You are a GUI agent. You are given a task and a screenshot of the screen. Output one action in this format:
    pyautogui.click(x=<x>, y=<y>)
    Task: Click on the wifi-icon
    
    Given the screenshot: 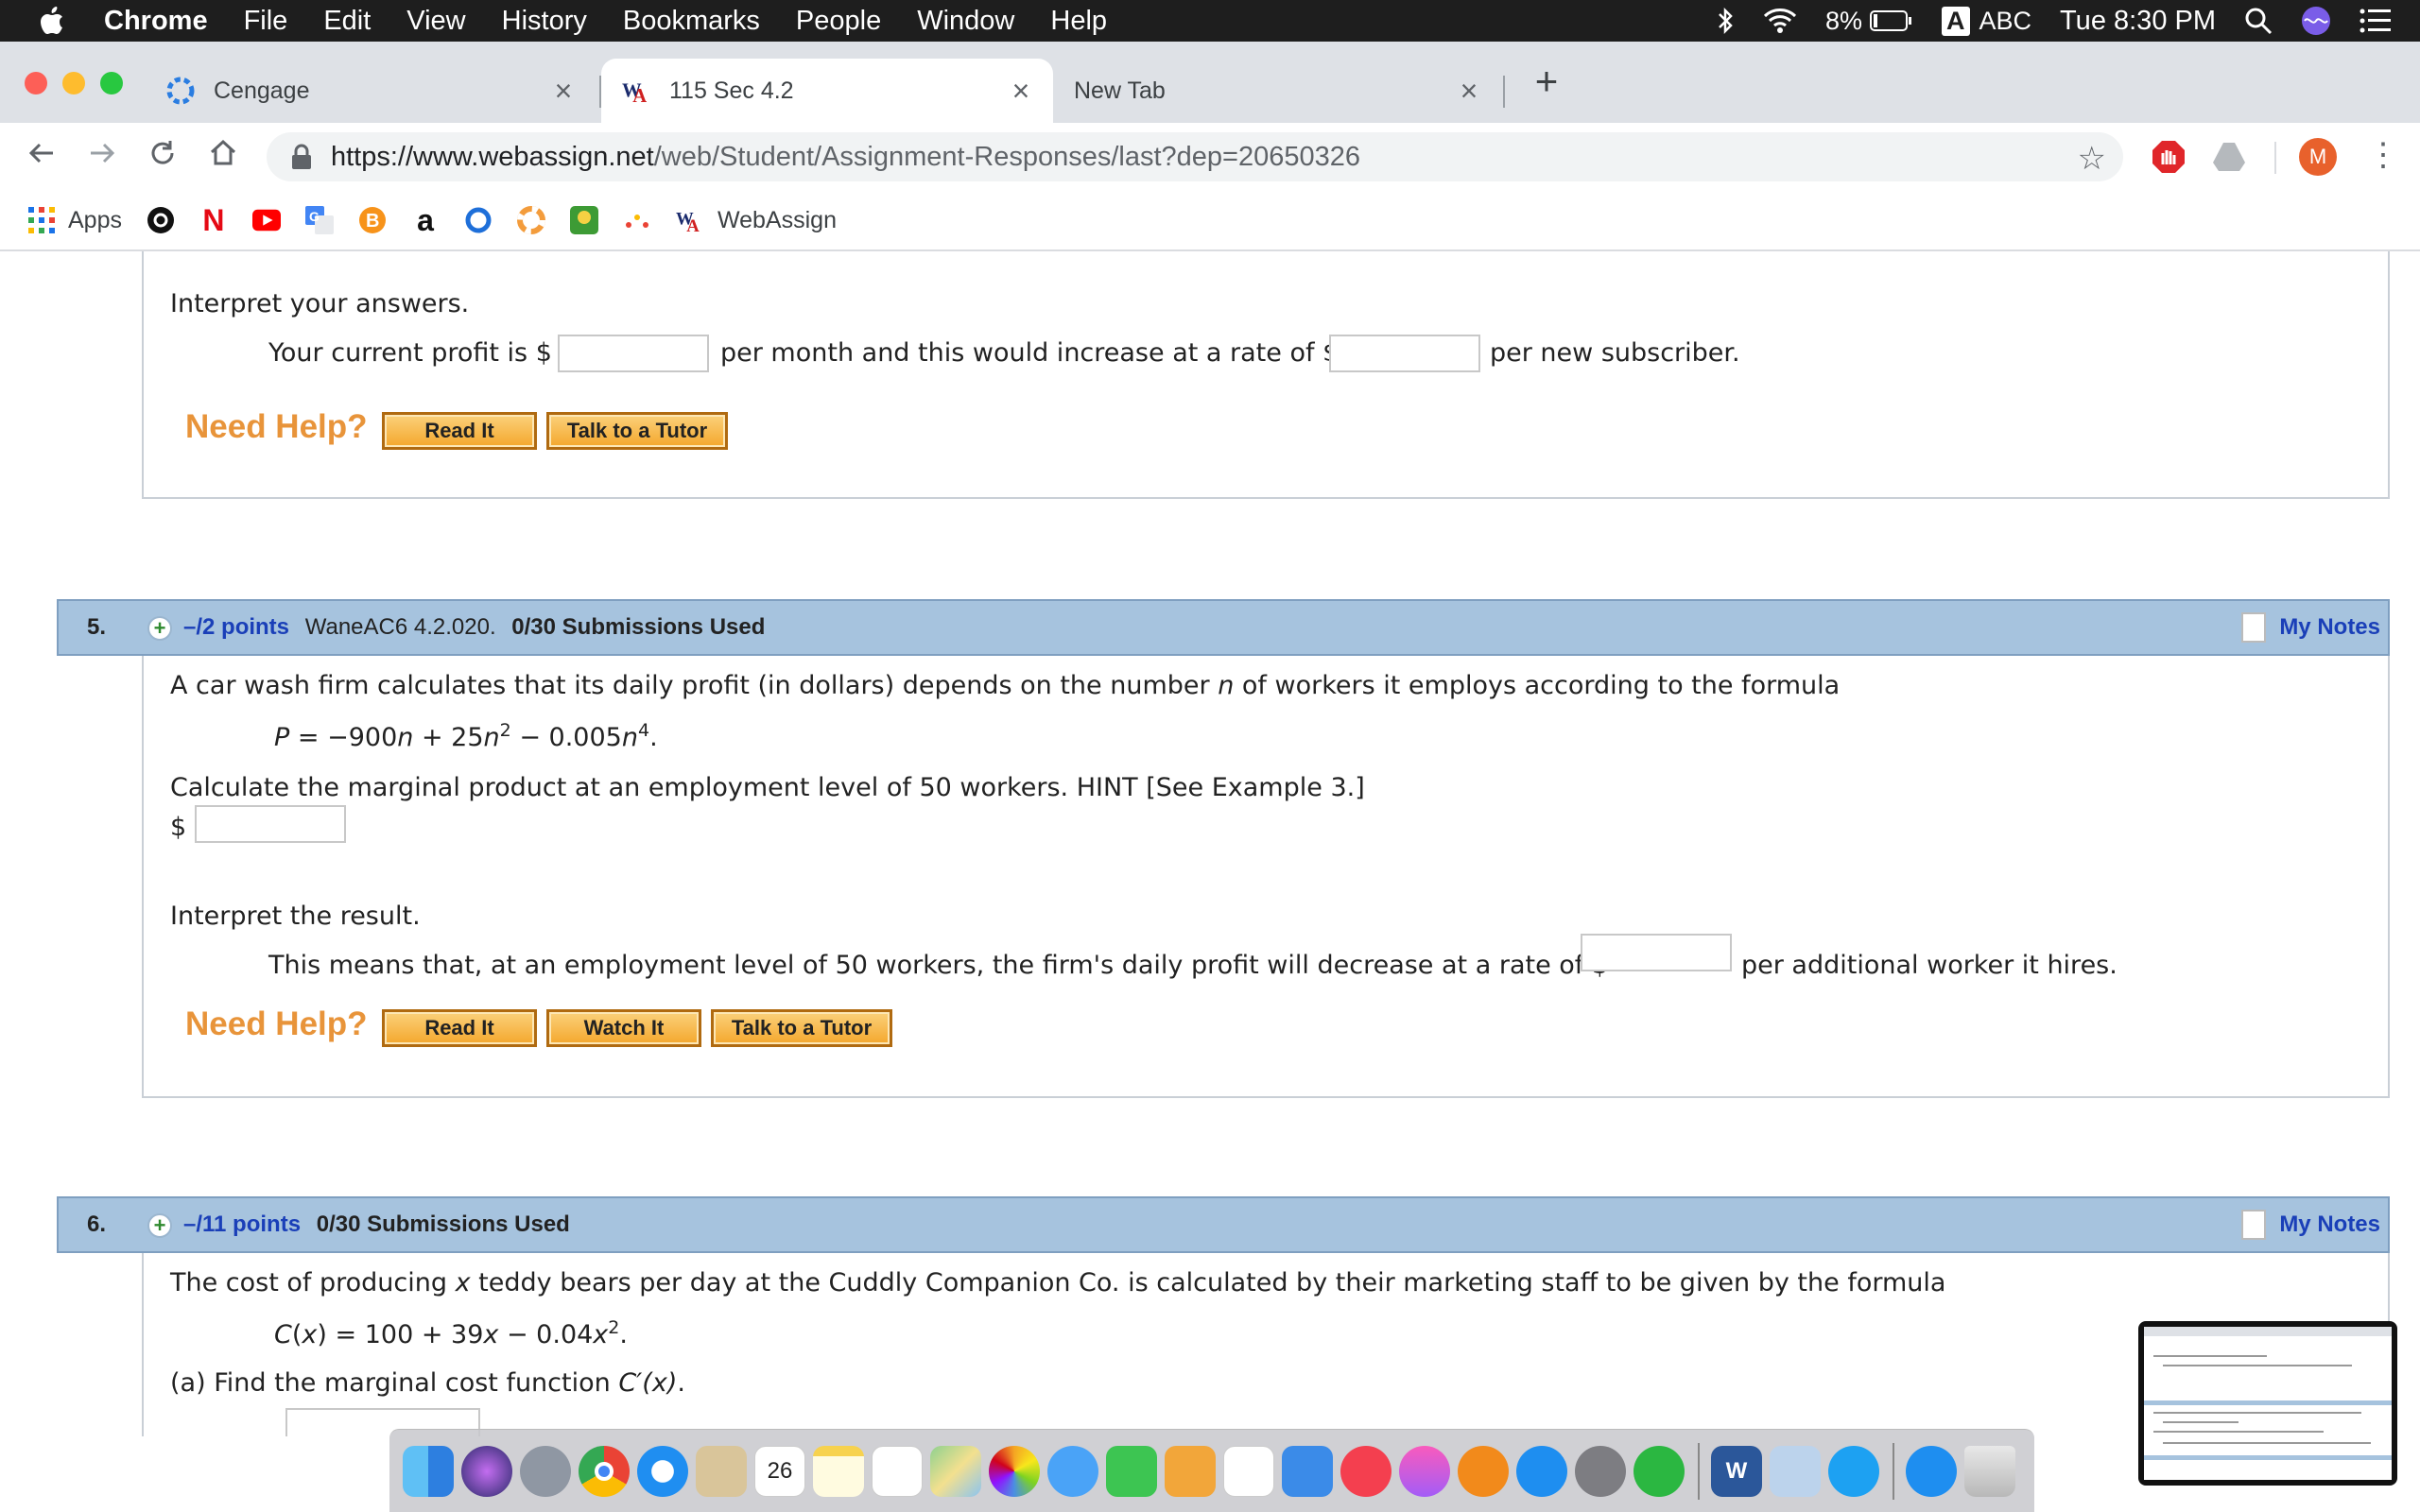 What is the action you would take?
    pyautogui.click(x=1780, y=21)
    